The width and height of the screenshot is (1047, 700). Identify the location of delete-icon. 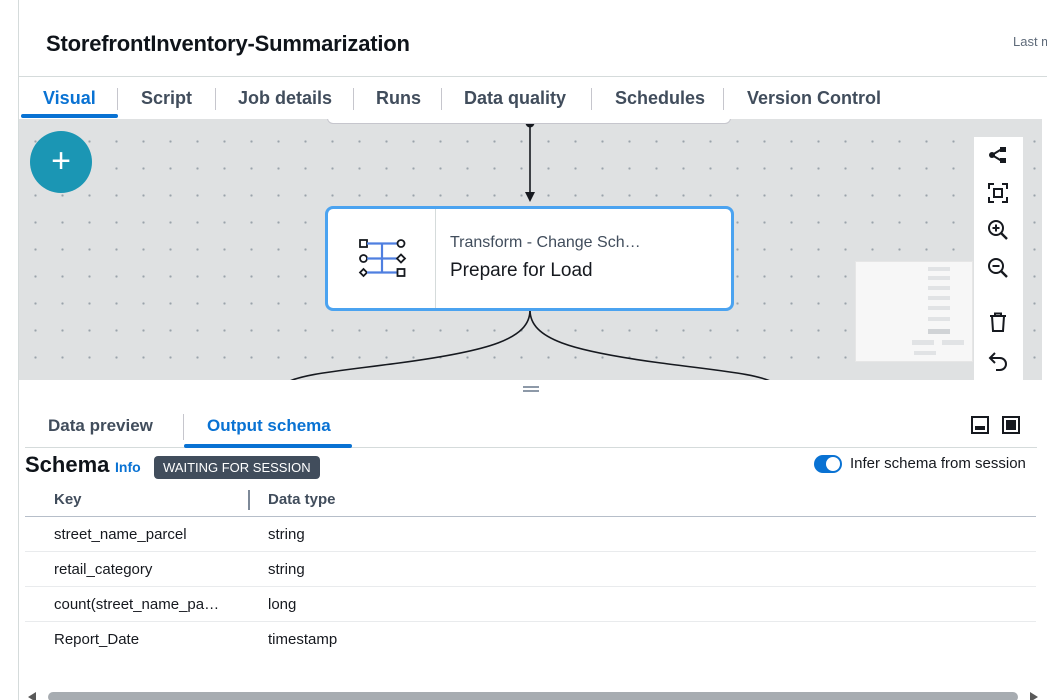
(998, 322).